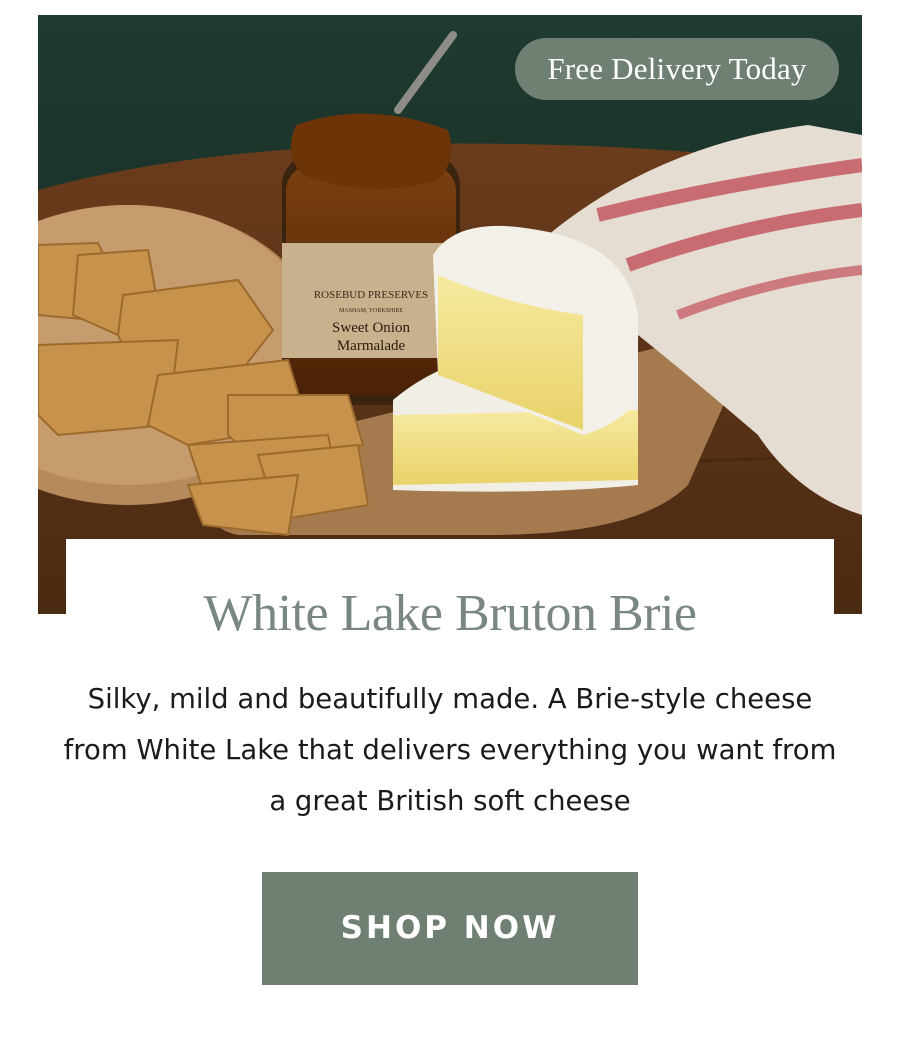 This screenshot has height=1046, width=900. Describe the element at coordinates (677, 69) in the screenshot. I see `free-delivery-badge: Free Delivery Today` at that location.